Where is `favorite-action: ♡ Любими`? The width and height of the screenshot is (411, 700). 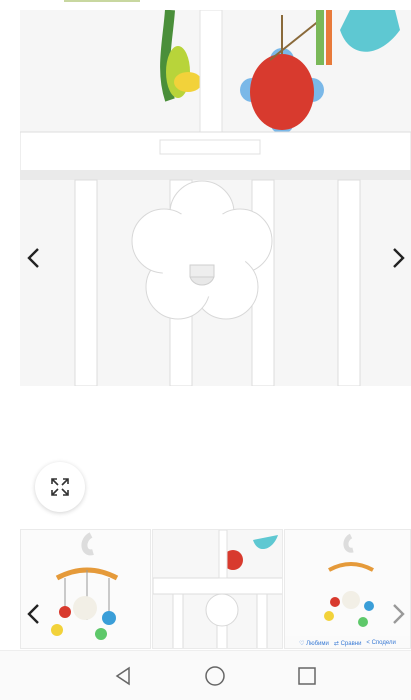 favorite-action: ♡ Любими is located at coordinates (314, 643).